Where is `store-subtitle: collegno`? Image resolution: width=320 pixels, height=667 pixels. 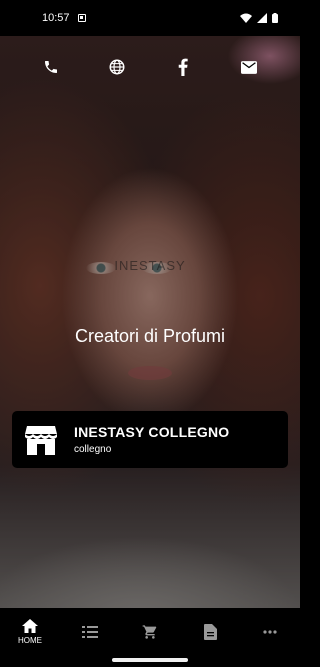
store-subtitle: collegno is located at coordinates (93, 449).